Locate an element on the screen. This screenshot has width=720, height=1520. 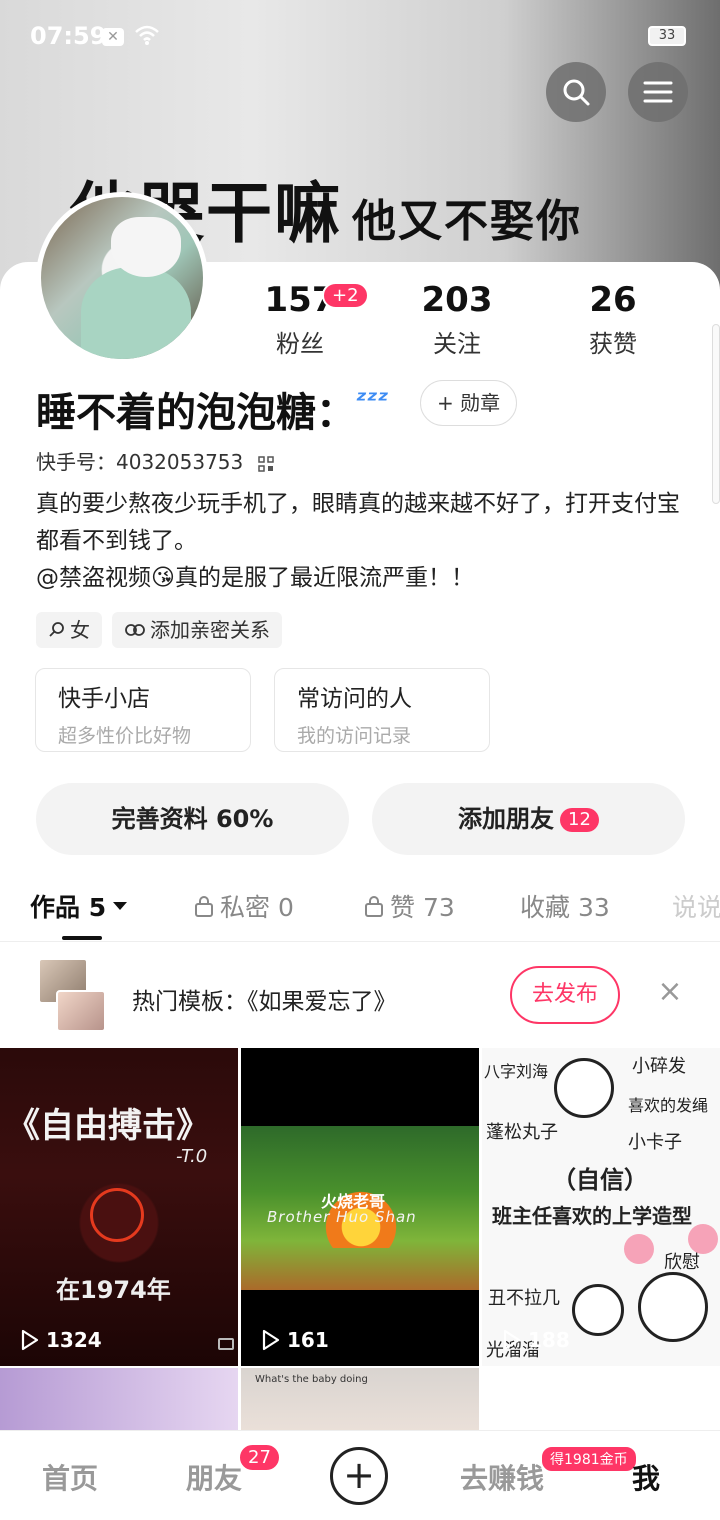
tab-works: 作品 5 is located at coordinates (79, 906).